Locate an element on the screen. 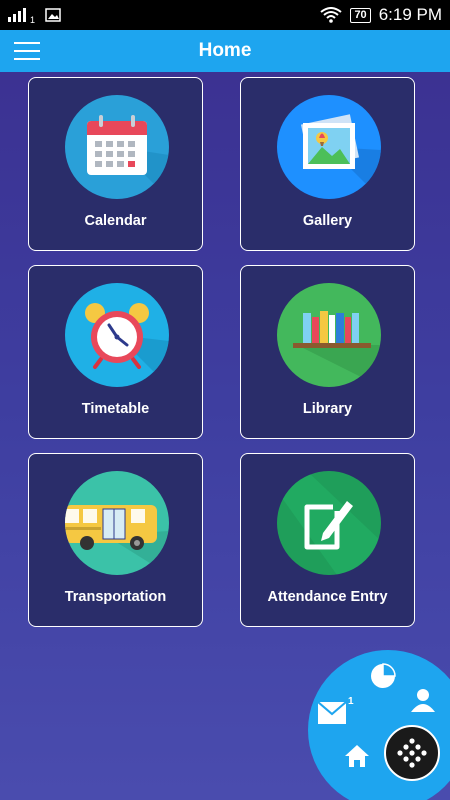 The width and height of the screenshot is (450, 800). pie-chart-icon is located at coordinates (383, 678).